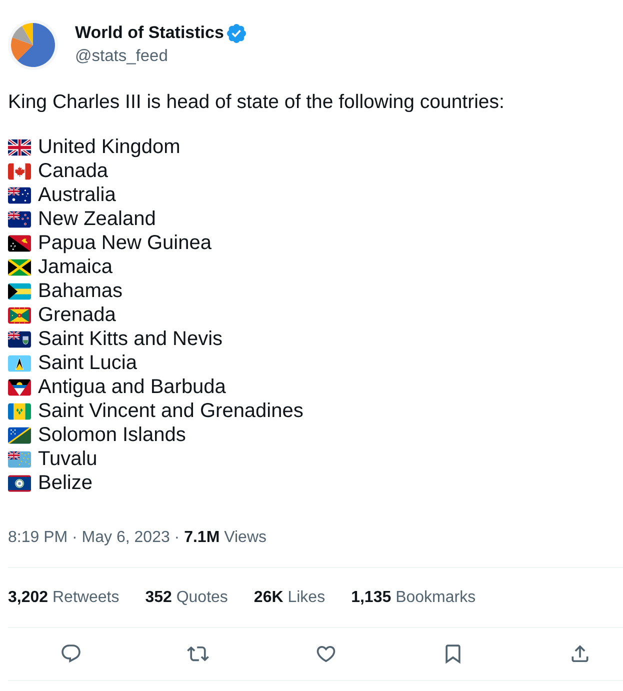 This screenshot has height=691, width=623. I want to click on speech-bubble-icon, so click(71, 654).